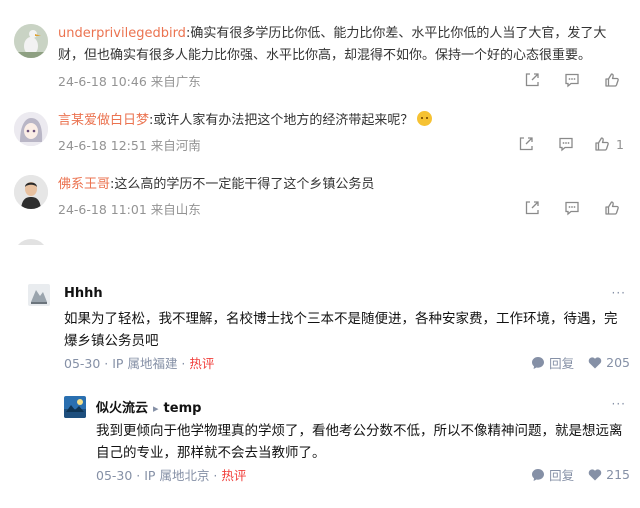 The height and width of the screenshot is (508, 640). I want to click on ip-location: IP 属地福建, so click(145, 363).